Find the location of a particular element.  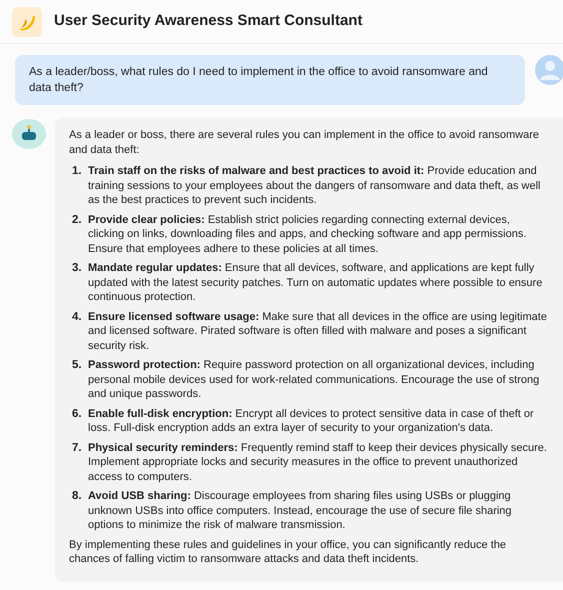

list-number: 8. is located at coordinates (77, 496).